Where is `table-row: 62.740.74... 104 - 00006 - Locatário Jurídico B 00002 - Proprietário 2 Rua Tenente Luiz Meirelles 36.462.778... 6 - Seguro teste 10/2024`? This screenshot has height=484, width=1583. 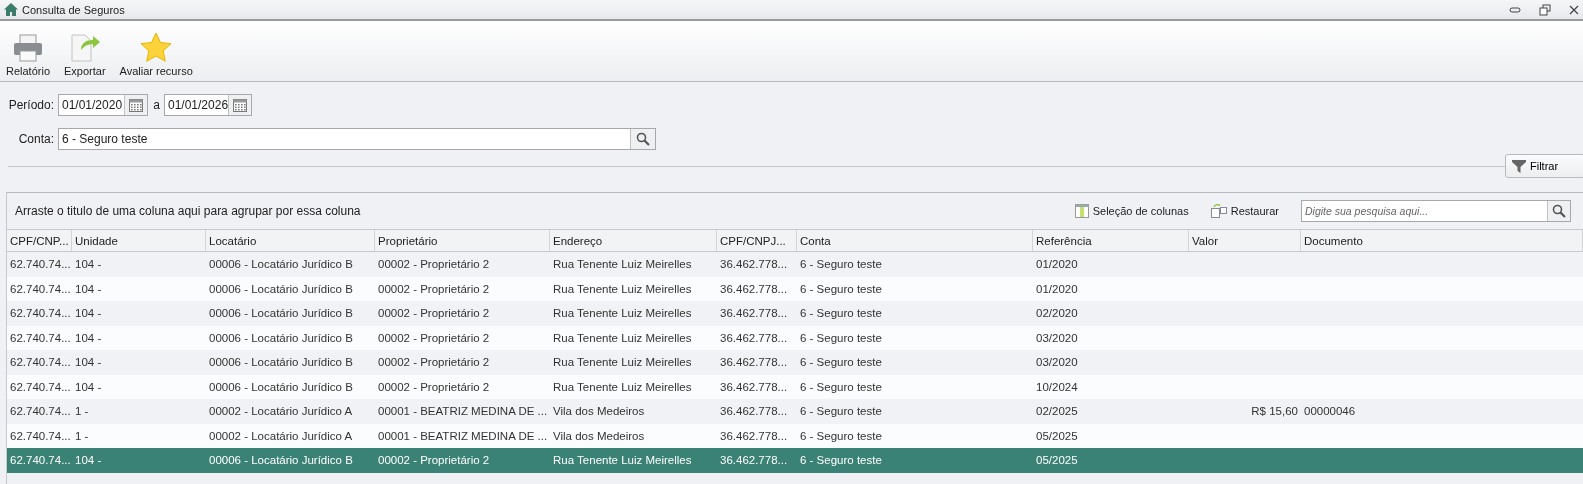 table-row: 62.740.74... 104 - 00006 - Locatário Jurídico B 00002 - Proprietário 2 Rua Tenente Luiz Meirelles 36.462.778... 6 - Seguro teste 10/2024 is located at coordinates (795, 386).